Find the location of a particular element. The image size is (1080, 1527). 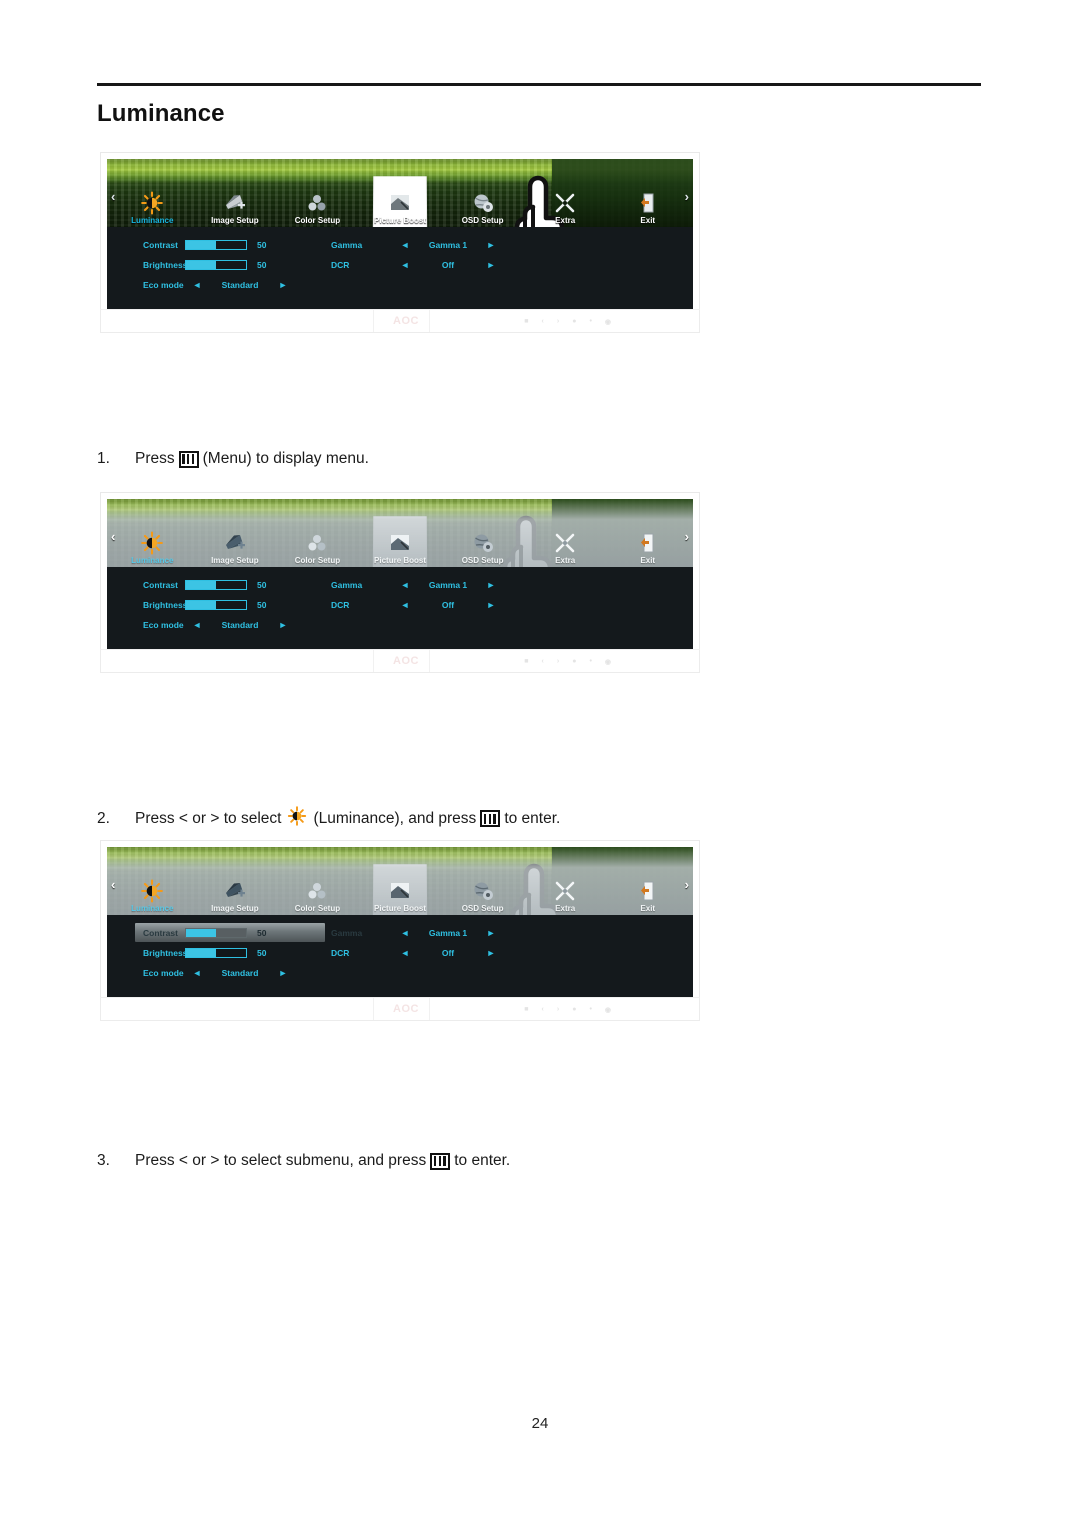

eco-mode-value: Standard is located at coordinates (240, 624).